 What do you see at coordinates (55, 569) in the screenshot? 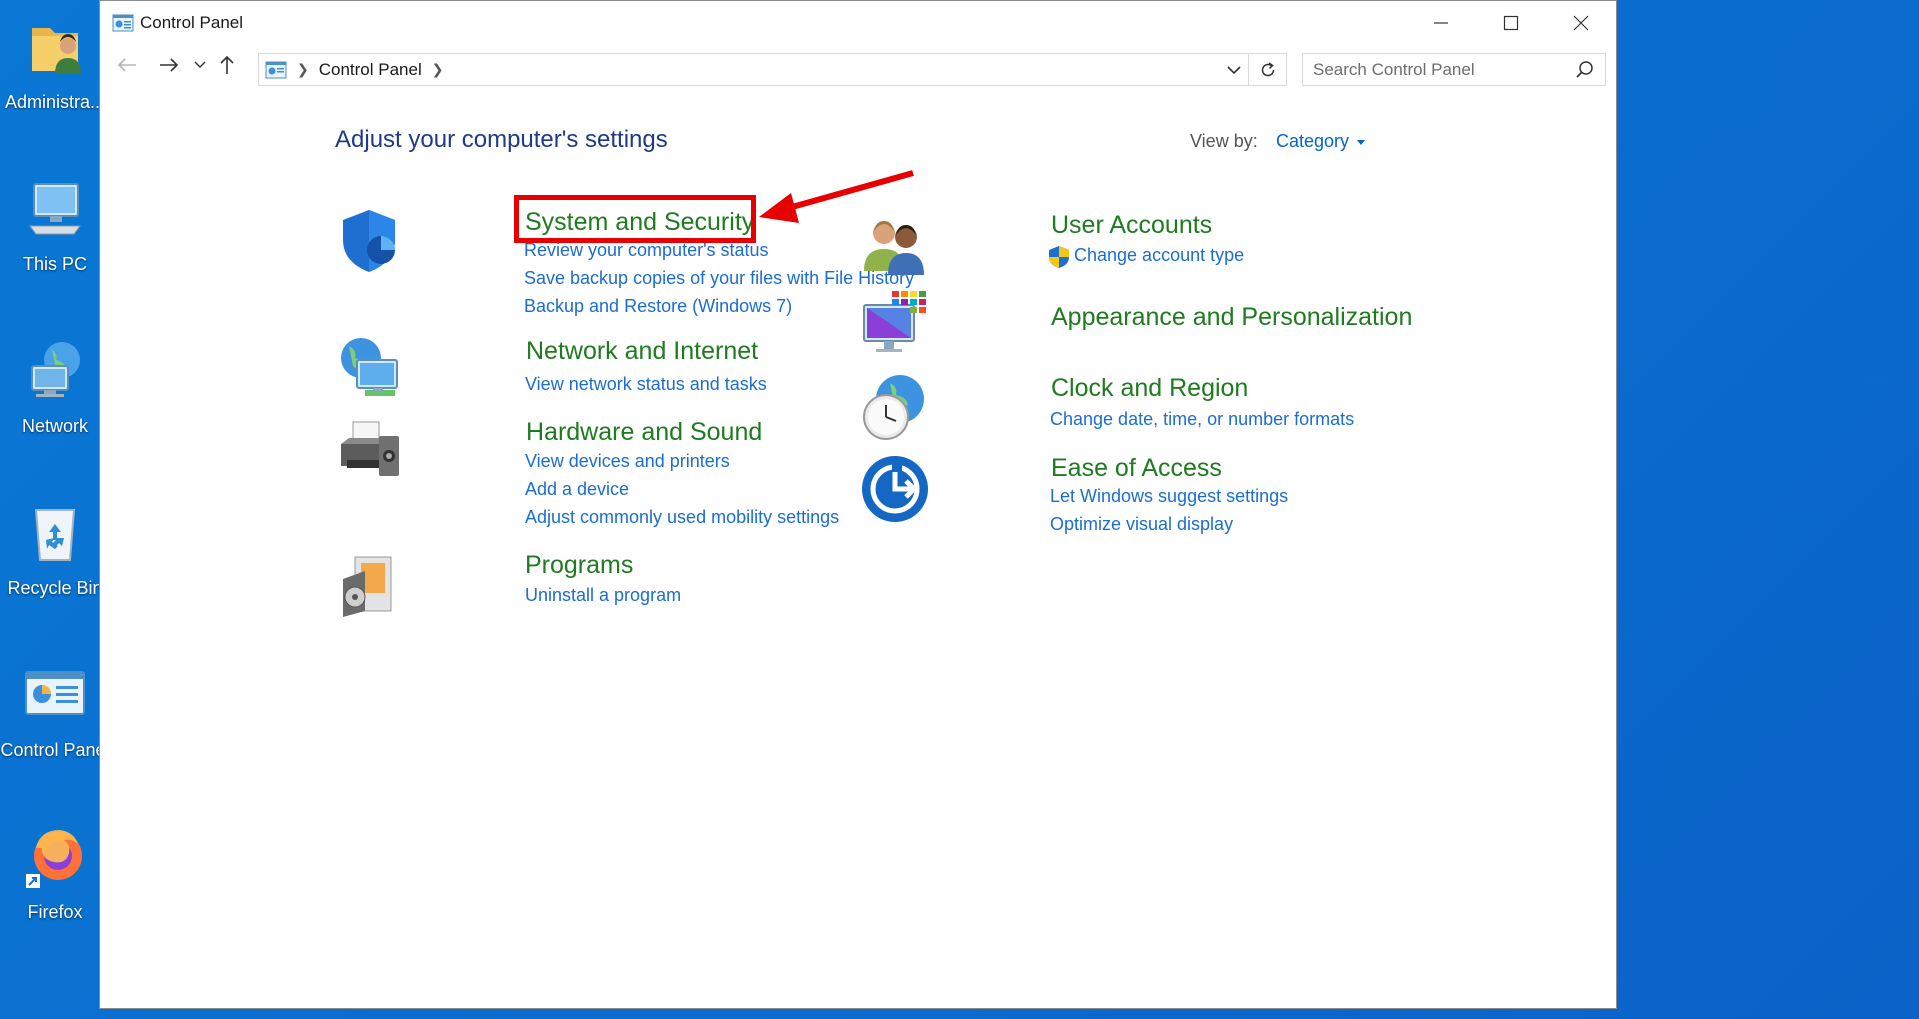
I see `desktop-icon-recycle-bin: Recycle Bin` at bounding box center [55, 569].